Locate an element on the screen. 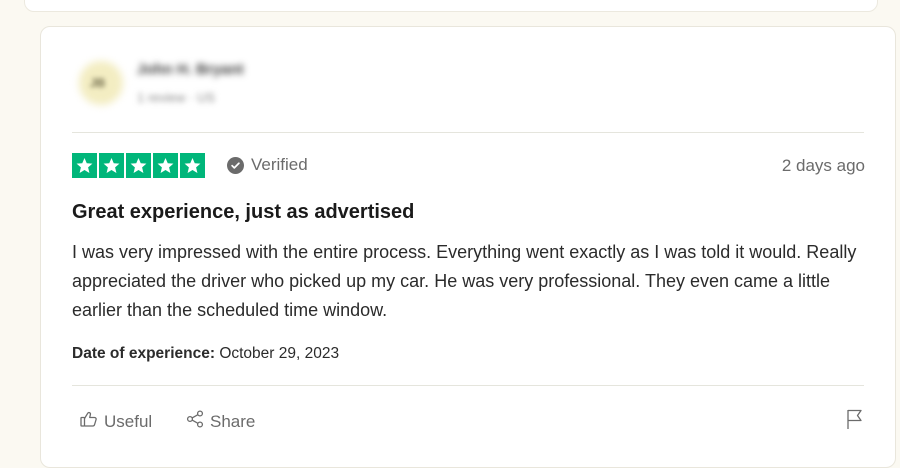  consumer-name: John H. Bryant is located at coordinates (190, 69).